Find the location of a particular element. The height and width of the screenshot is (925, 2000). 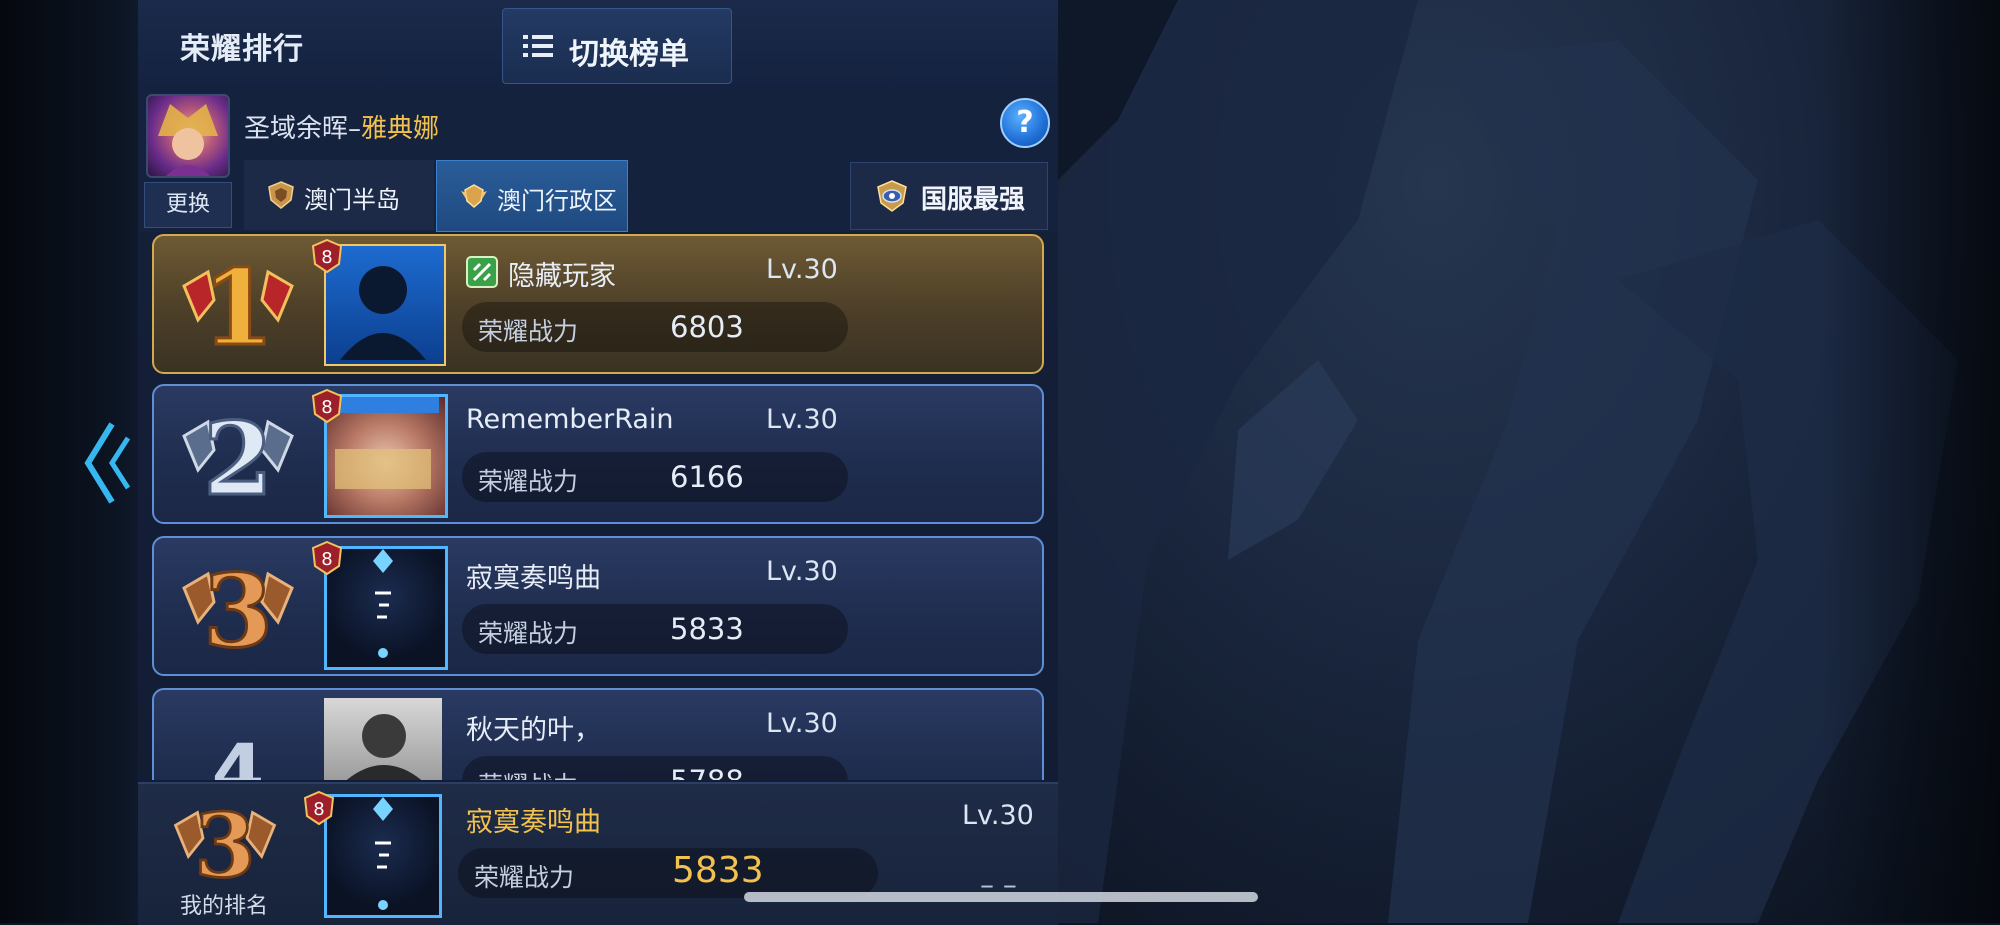

power-bar: 荣耀战力 6803 is located at coordinates (655, 327).